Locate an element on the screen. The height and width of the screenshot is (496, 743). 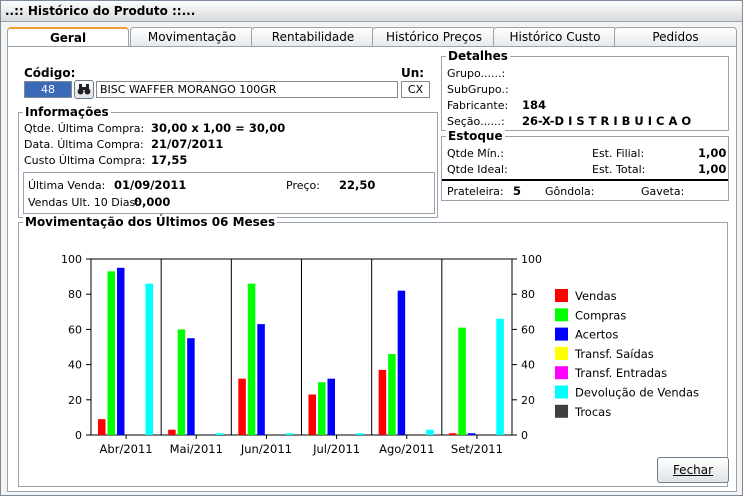
x-tick-label: Abr/2011 is located at coordinates (126, 449).